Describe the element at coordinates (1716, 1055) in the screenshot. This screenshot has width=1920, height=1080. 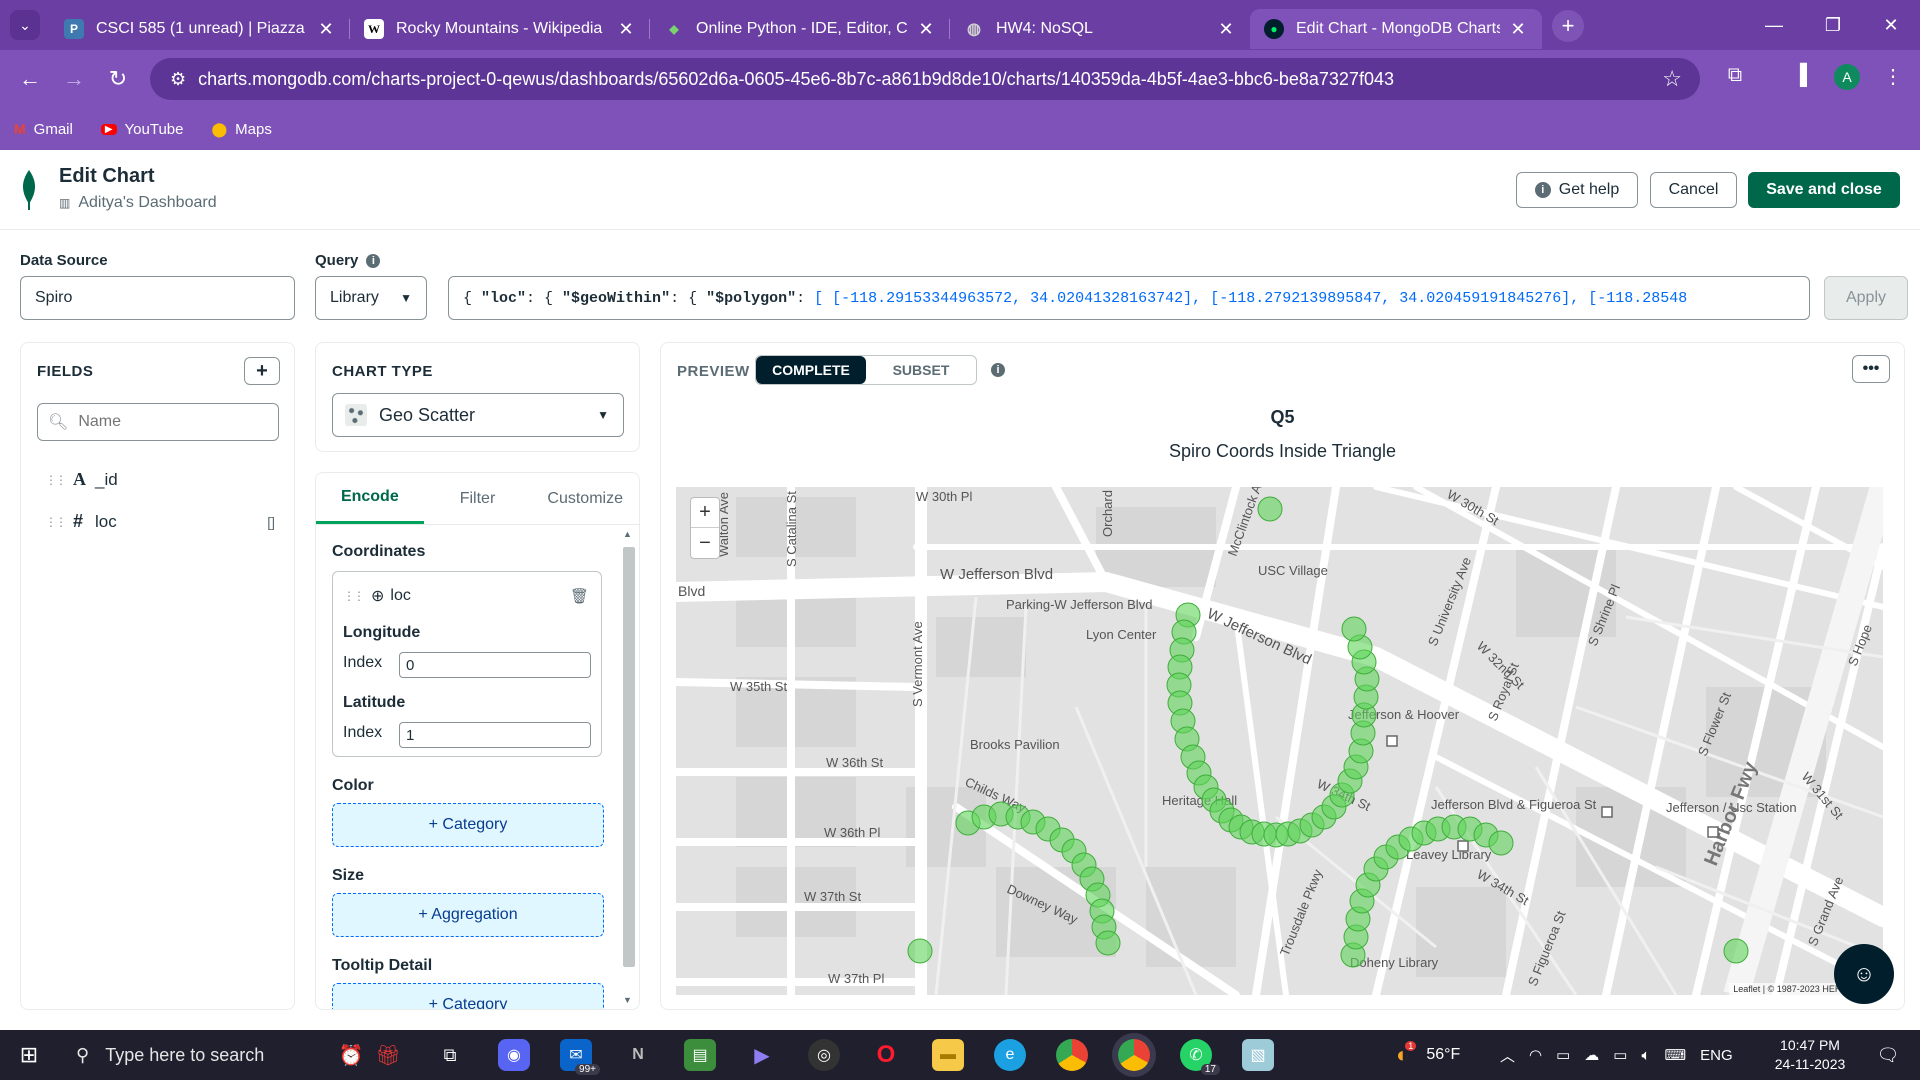
I see `language-indicator: ENG` at that location.